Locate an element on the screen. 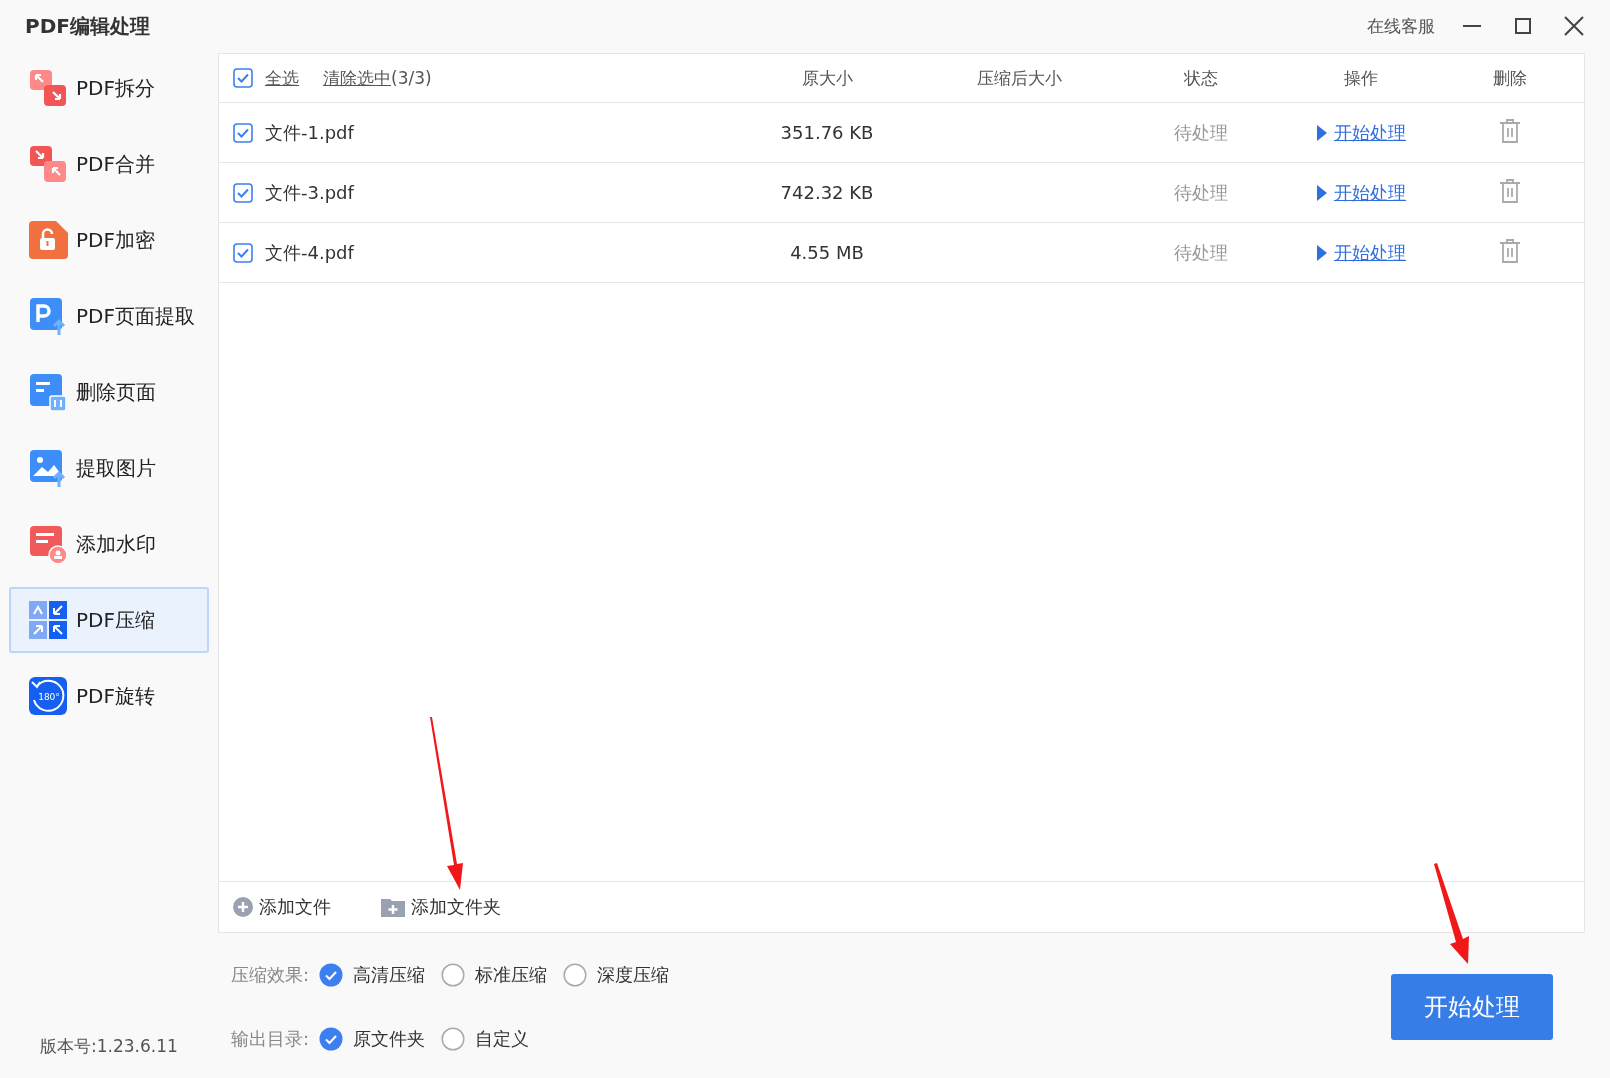 The width and height of the screenshot is (1610, 1078). radio-option: 自定义 is located at coordinates (485, 1039).